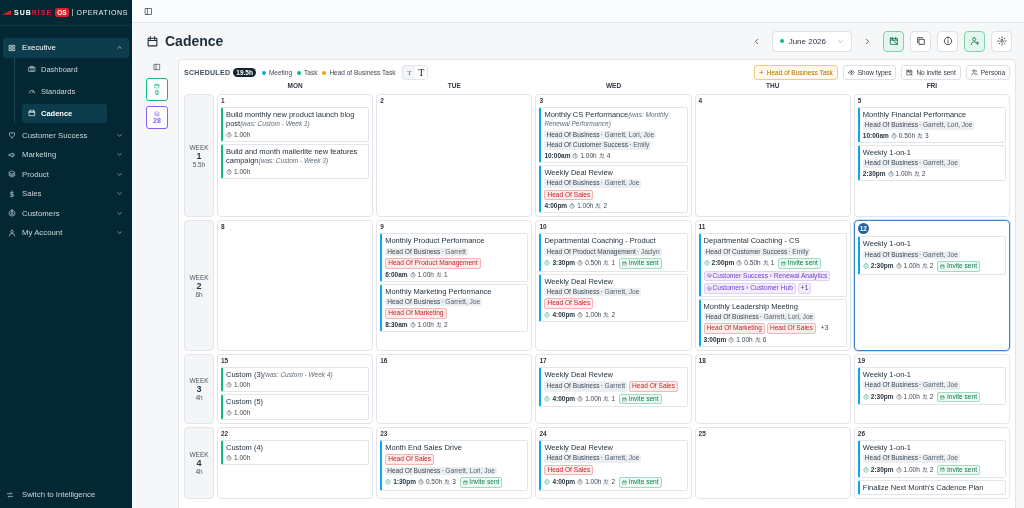  Describe the element at coordinates (119, 48) in the screenshot. I see `chevron-up-icon` at that location.